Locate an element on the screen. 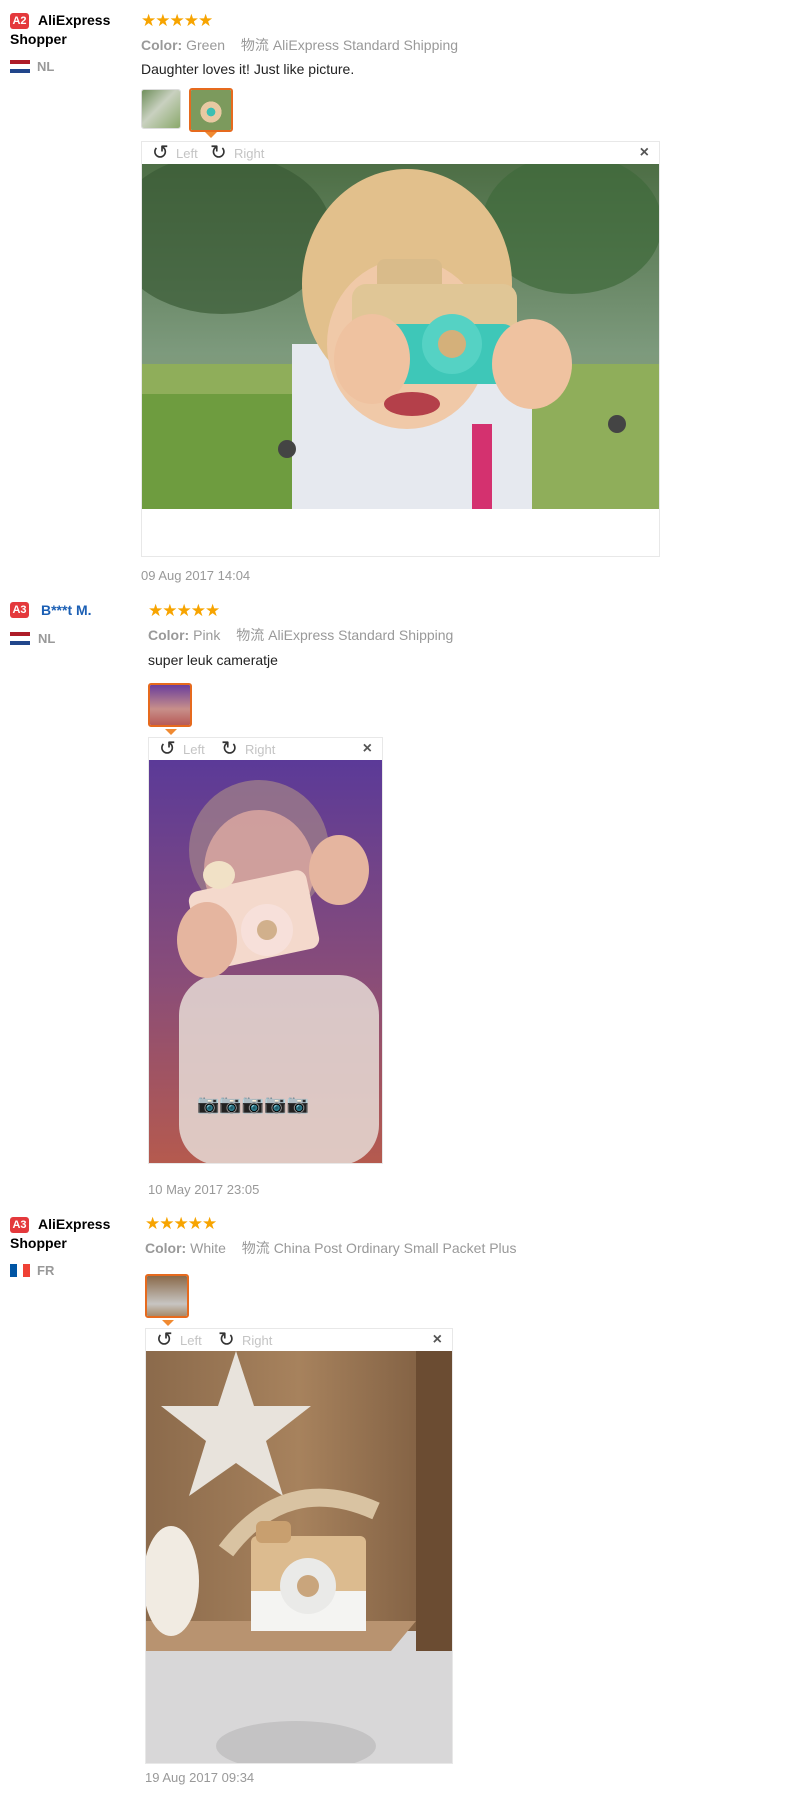  review-date: 10 May 2017 23:05 is located at coordinates (204, 1189).